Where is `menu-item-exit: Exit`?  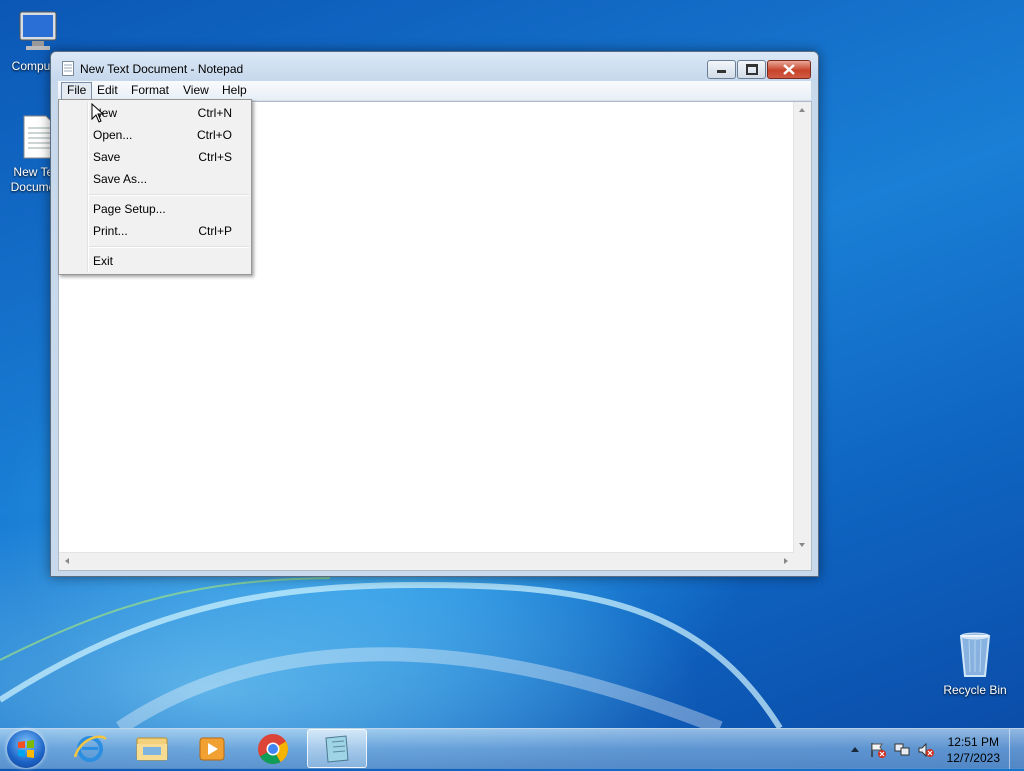 menu-item-exit: Exit is located at coordinates (155, 261).